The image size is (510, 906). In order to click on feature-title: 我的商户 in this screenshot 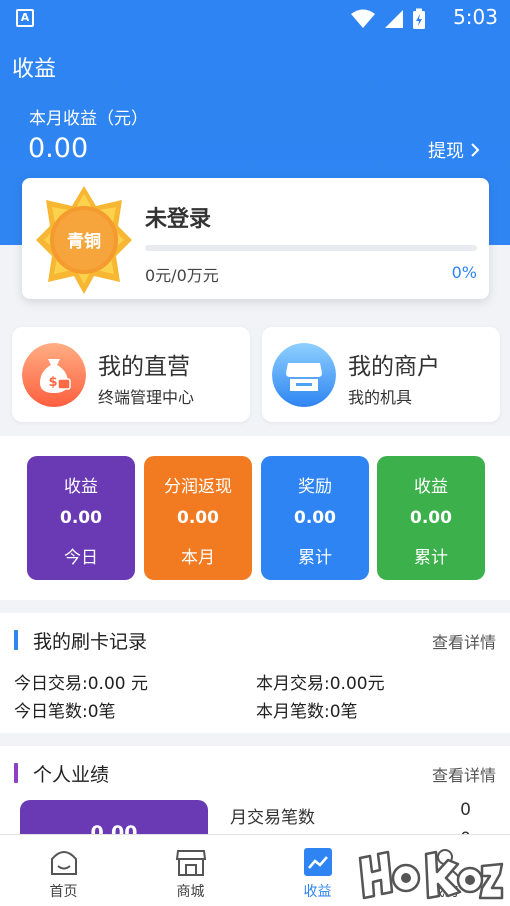, I will do `click(394, 367)`.